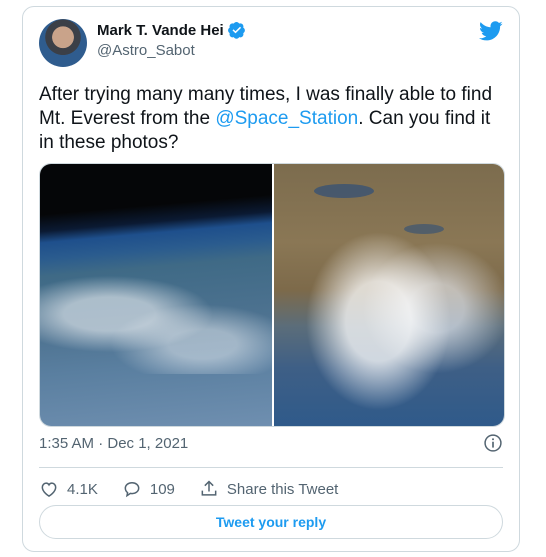  I want to click on info-icon, so click(493, 443).